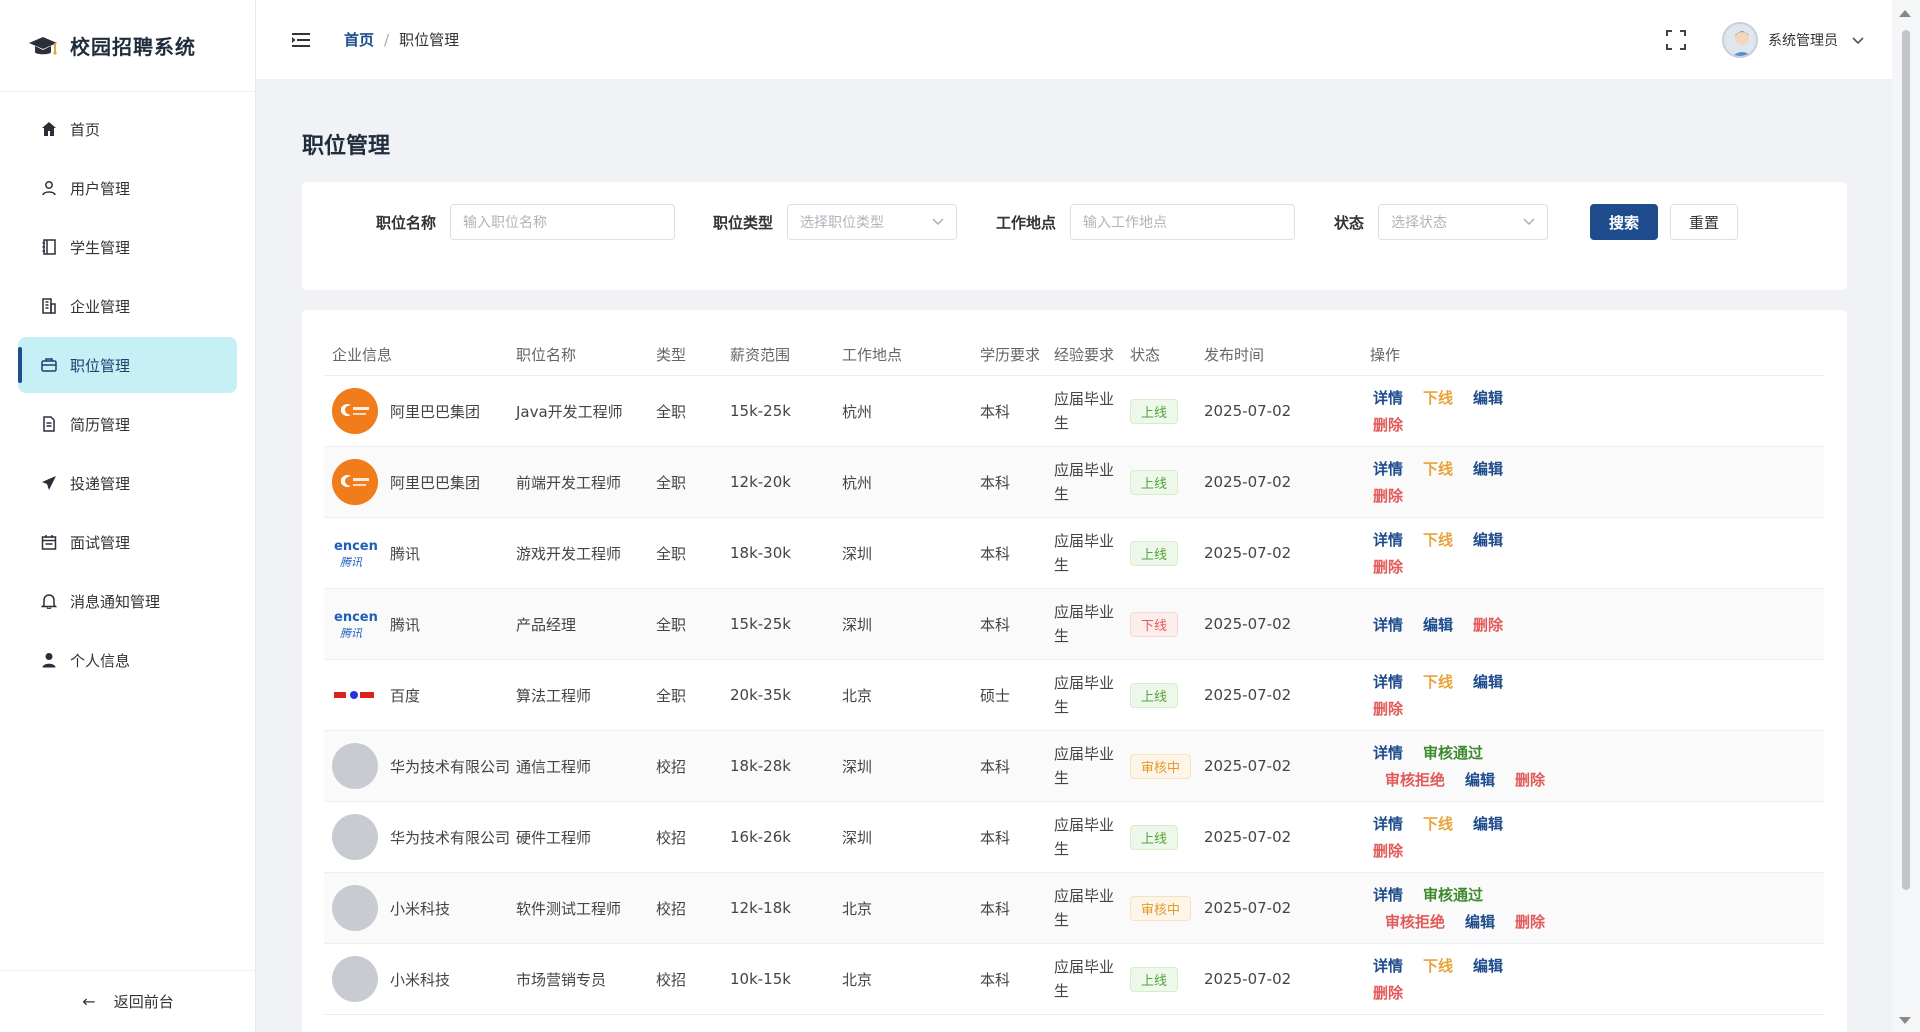  What do you see at coordinates (1010, 354) in the screenshot?
I see `column-header: 学历要求` at bounding box center [1010, 354].